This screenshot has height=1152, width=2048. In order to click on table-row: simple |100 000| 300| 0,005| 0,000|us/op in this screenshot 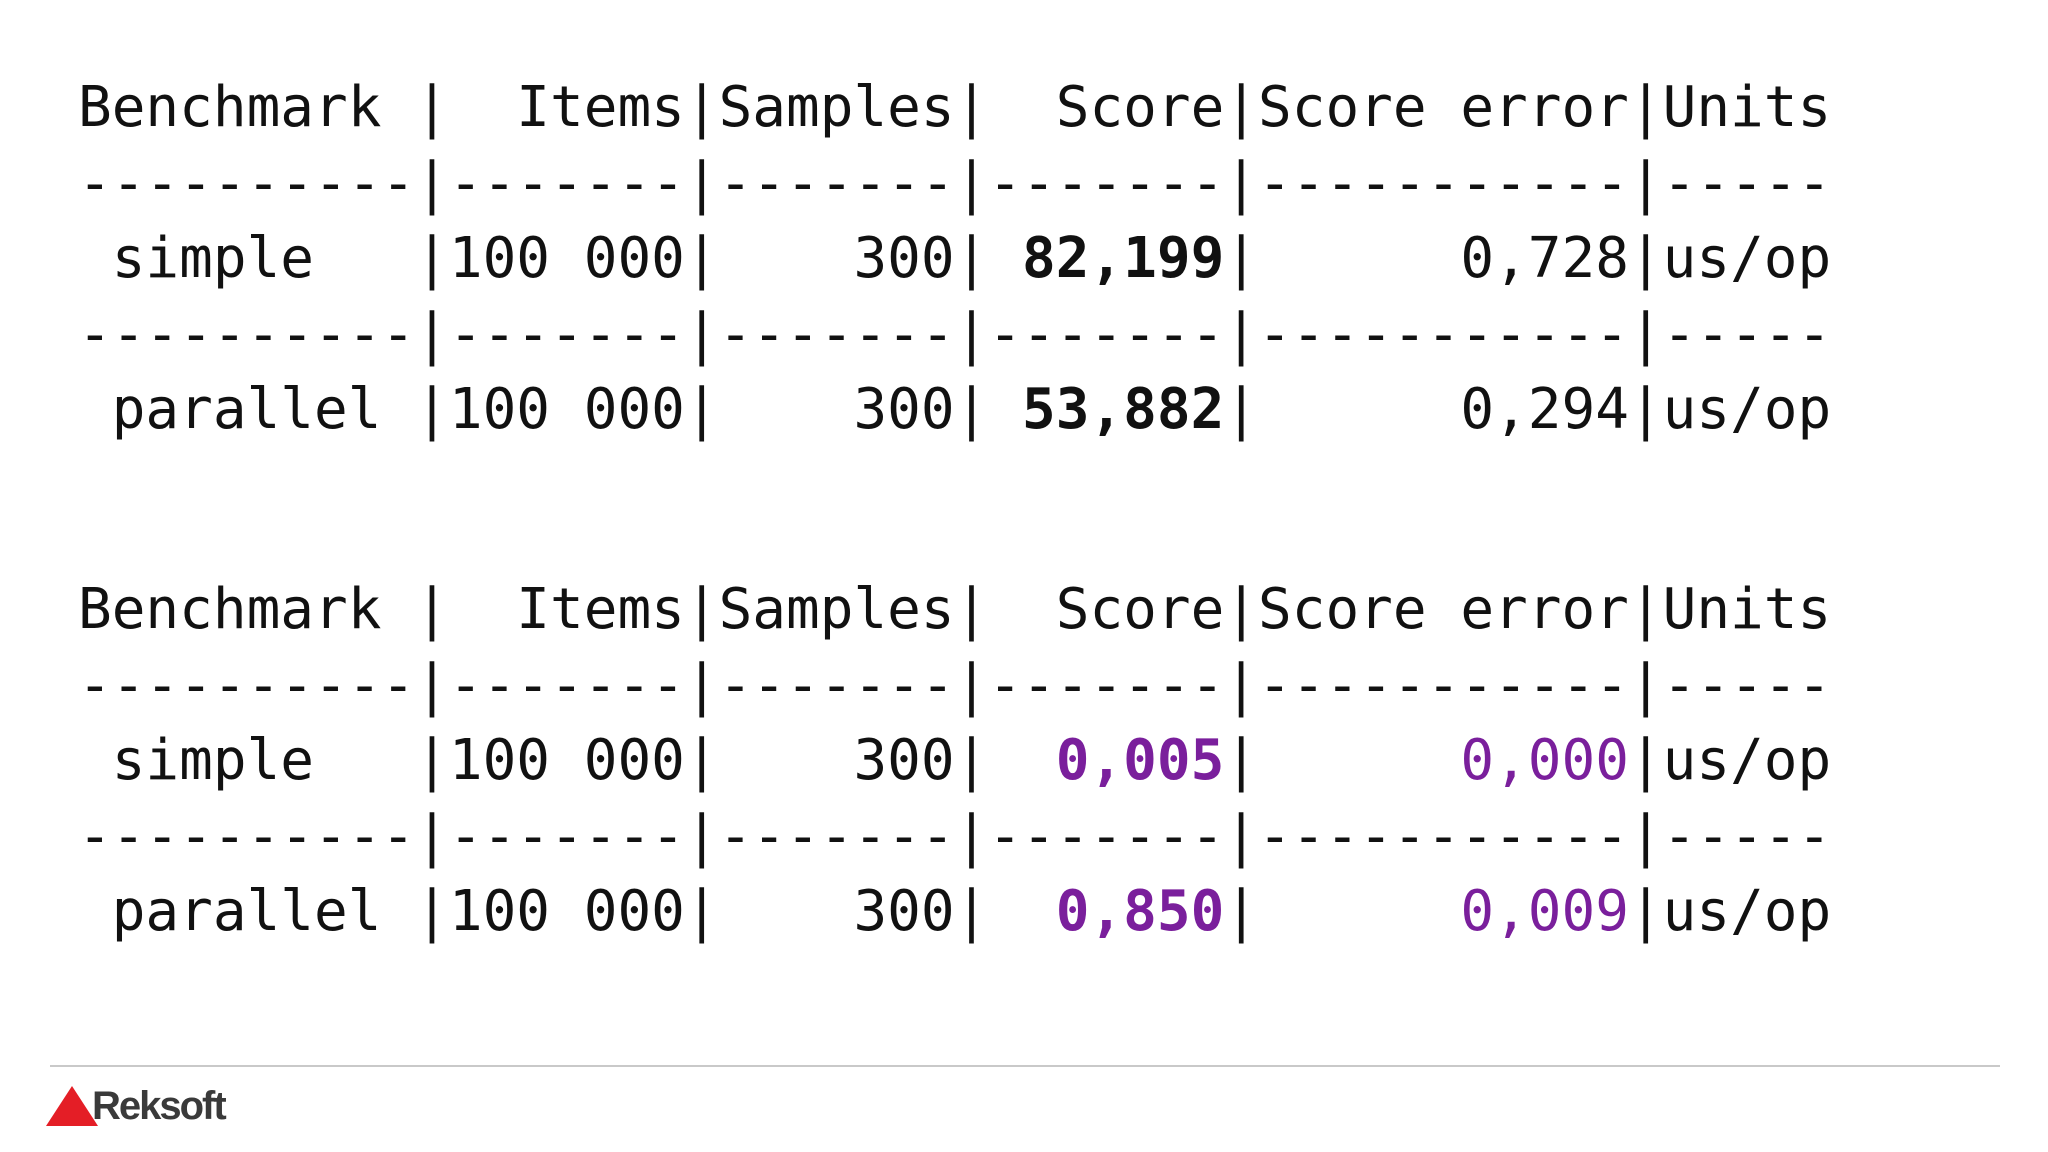, I will do `click(955, 761)`.